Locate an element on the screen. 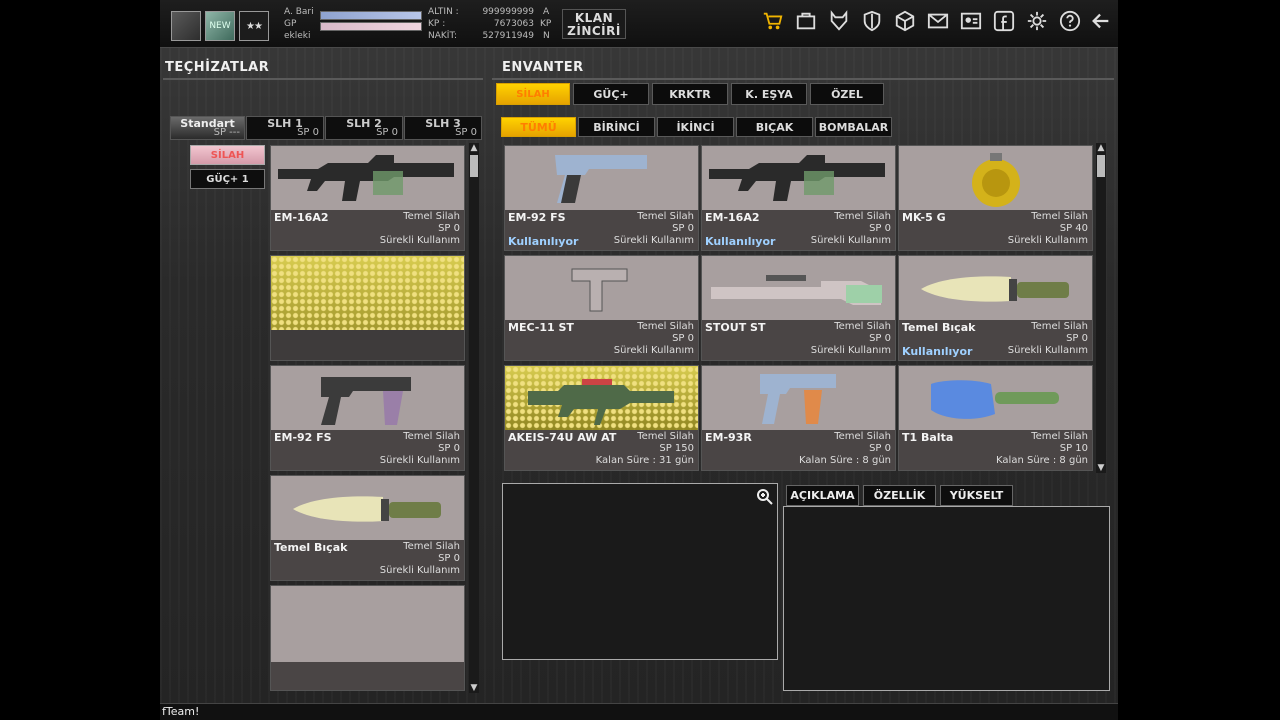  rank-stars-icon: ★★ is located at coordinates (254, 26).